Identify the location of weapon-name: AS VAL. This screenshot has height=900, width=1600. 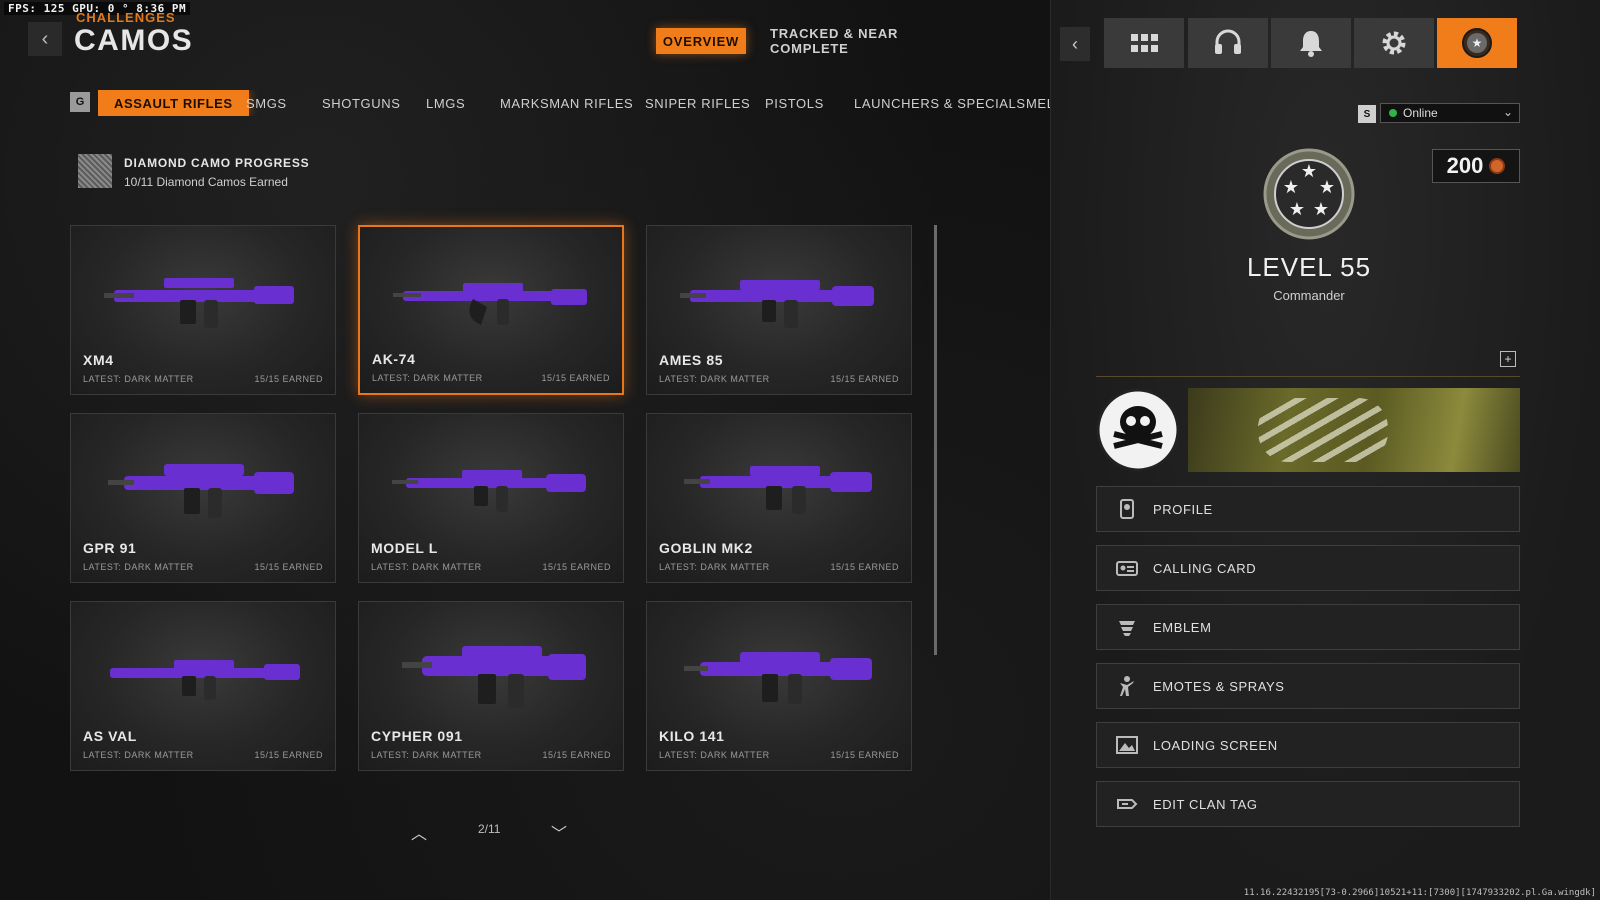
(110, 736).